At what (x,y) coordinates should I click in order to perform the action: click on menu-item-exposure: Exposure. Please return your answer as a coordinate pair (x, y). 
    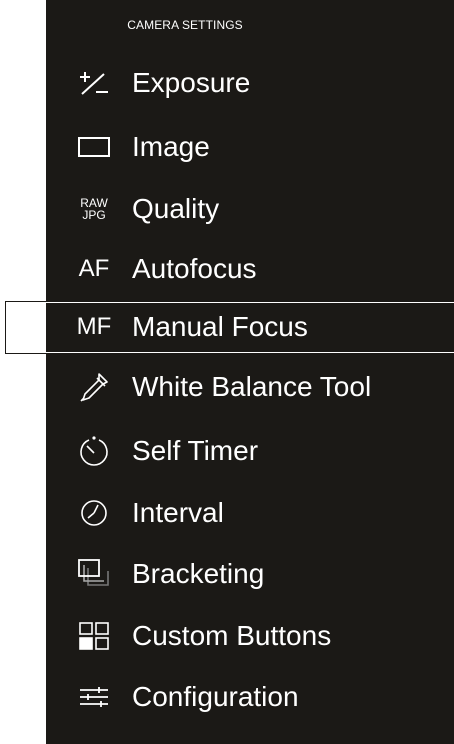
    Looking at the image, I should click on (227, 83).